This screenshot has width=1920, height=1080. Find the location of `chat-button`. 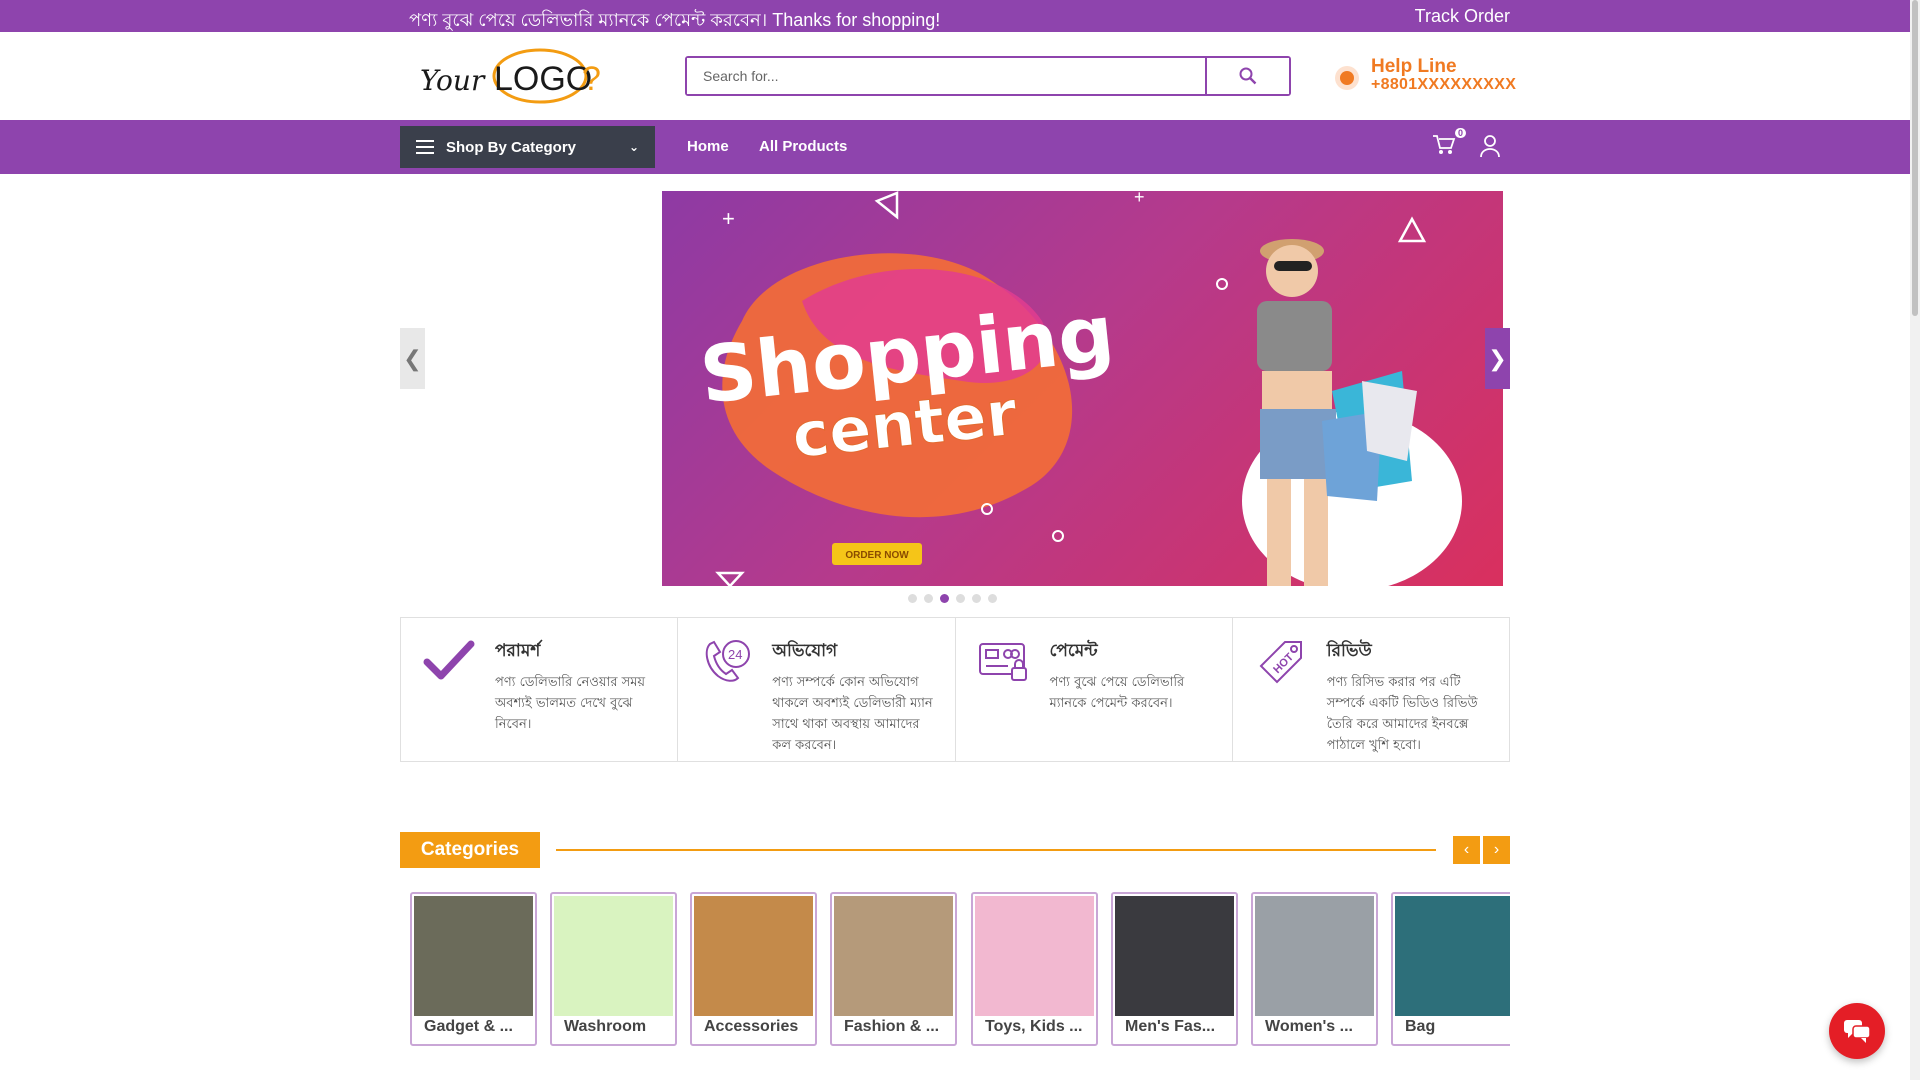

chat-button is located at coordinates (1857, 1031).